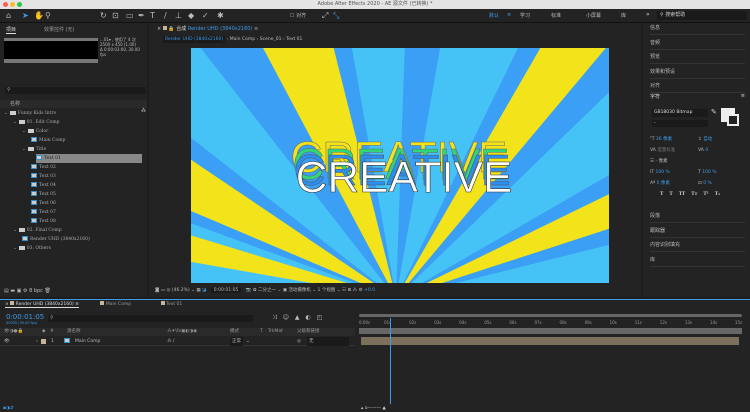 This screenshot has width=750, height=412. I want to click on brush-tool-icon: /, so click(165, 16).